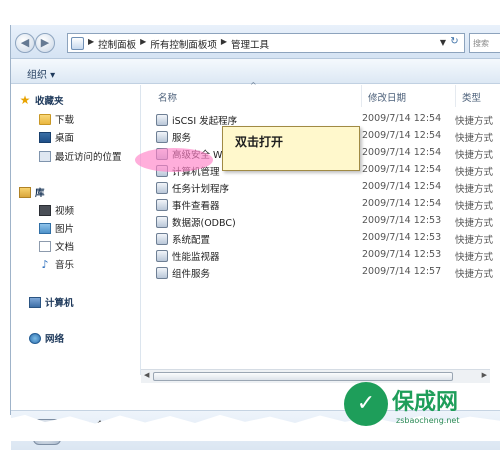 The image size is (500, 450). Describe the element at coordinates (146, 375) in the screenshot. I see `scroll-left-icon: ◀` at that location.